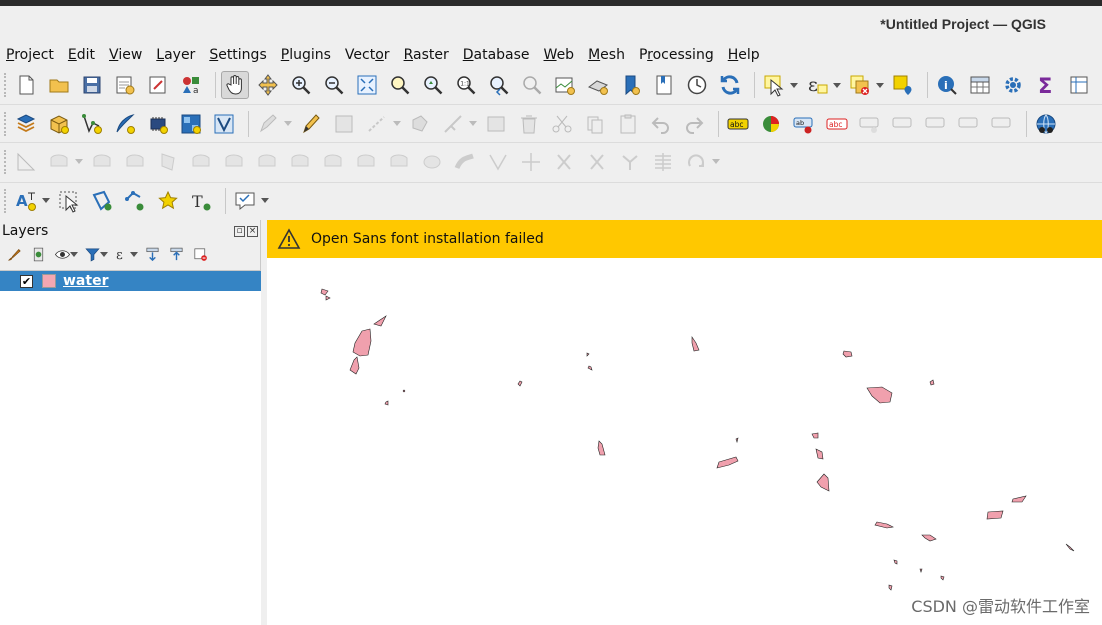  Describe the element at coordinates (14, 254) in the screenshot. I see `open-layer-styling-button` at that location.